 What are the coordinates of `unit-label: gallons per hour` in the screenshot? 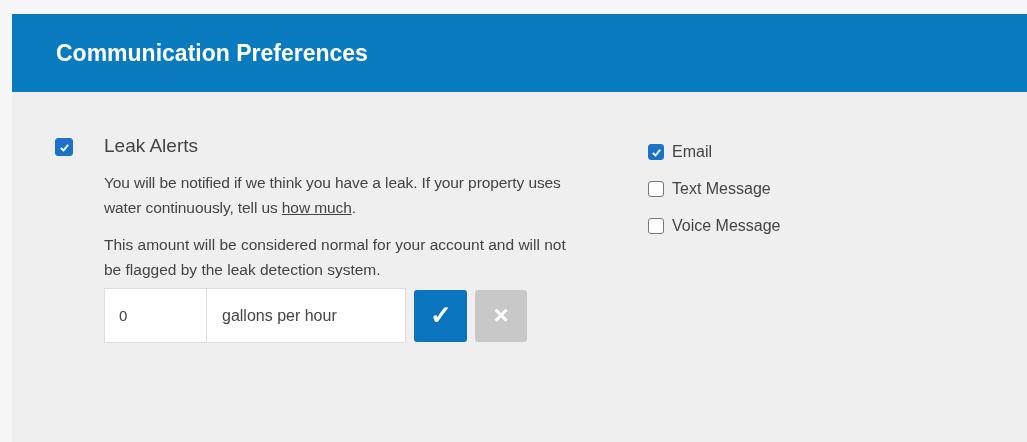 It's located at (306, 315).